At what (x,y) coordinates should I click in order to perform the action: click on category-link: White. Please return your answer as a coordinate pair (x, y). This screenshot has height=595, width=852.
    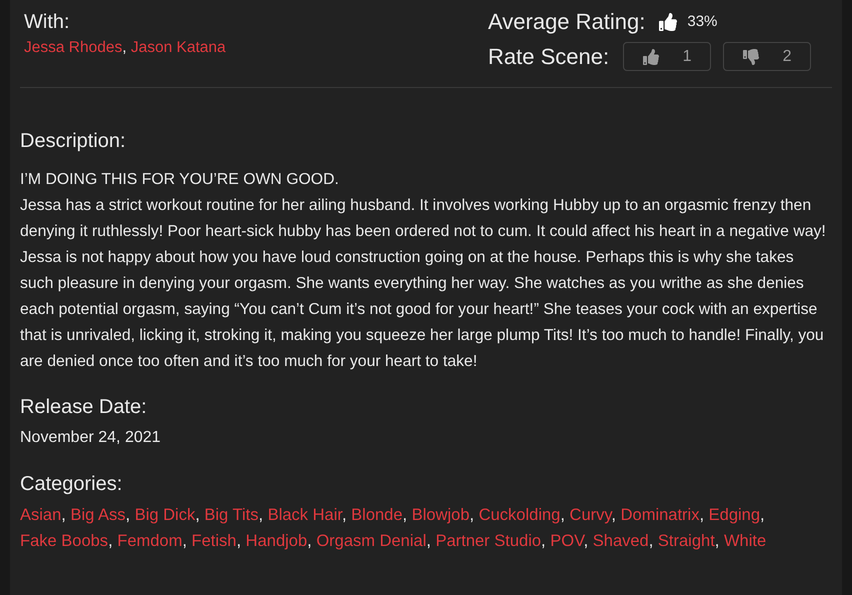
    Looking at the image, I should click on (745, 541).